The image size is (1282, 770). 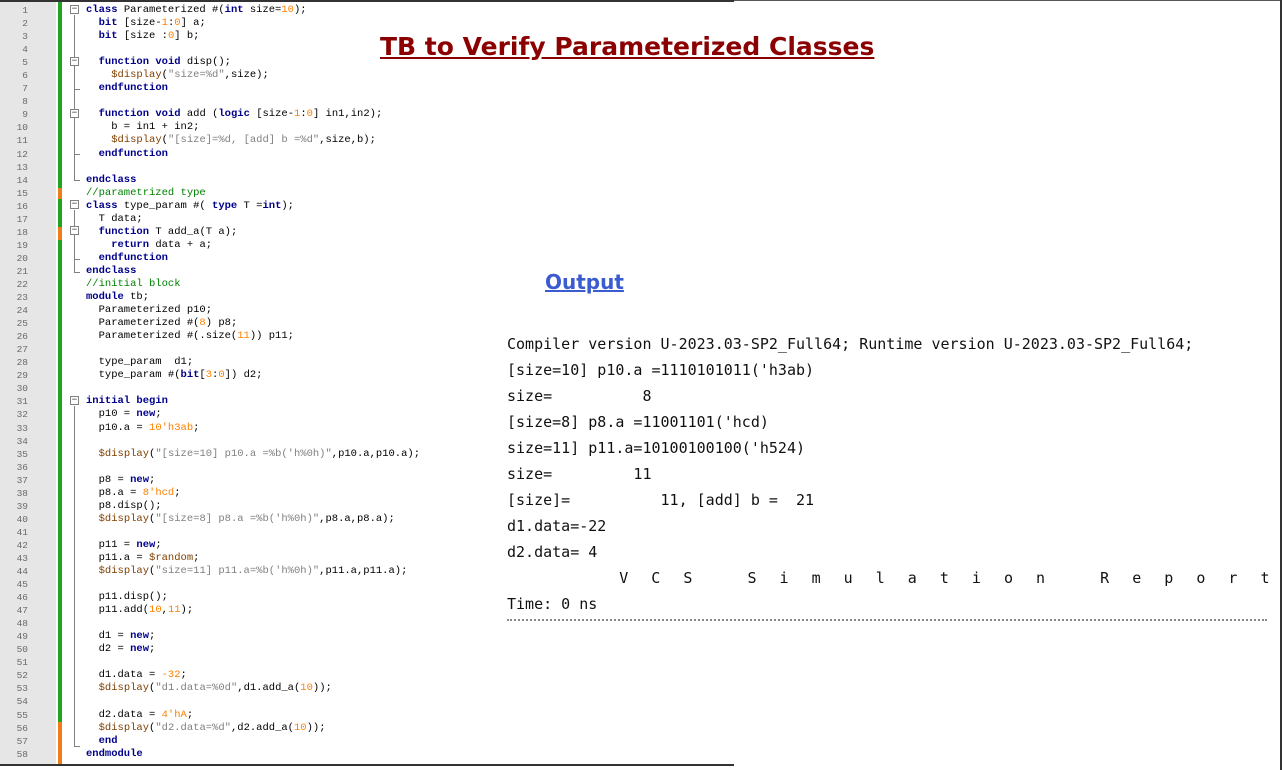 I want to click on code-token: type_param #(, so click(x=133, y=375).